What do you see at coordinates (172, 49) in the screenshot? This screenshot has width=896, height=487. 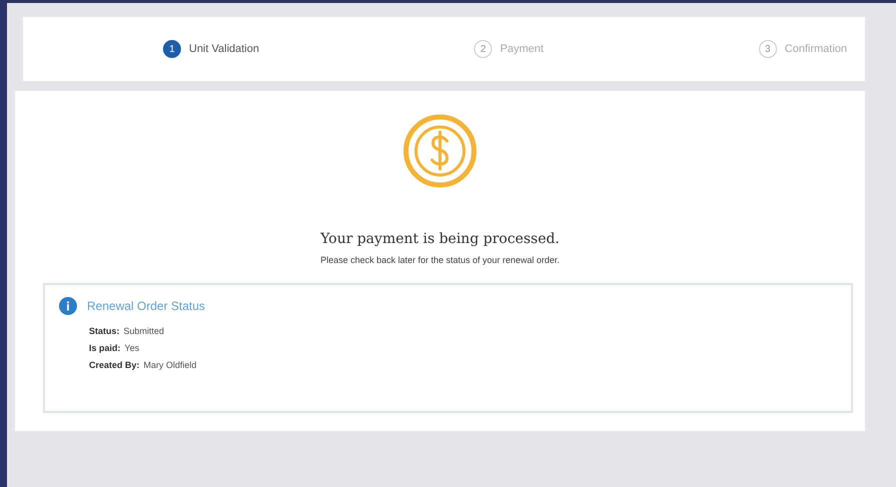 I see `step-number: 1` at bounding box center [172, 49].